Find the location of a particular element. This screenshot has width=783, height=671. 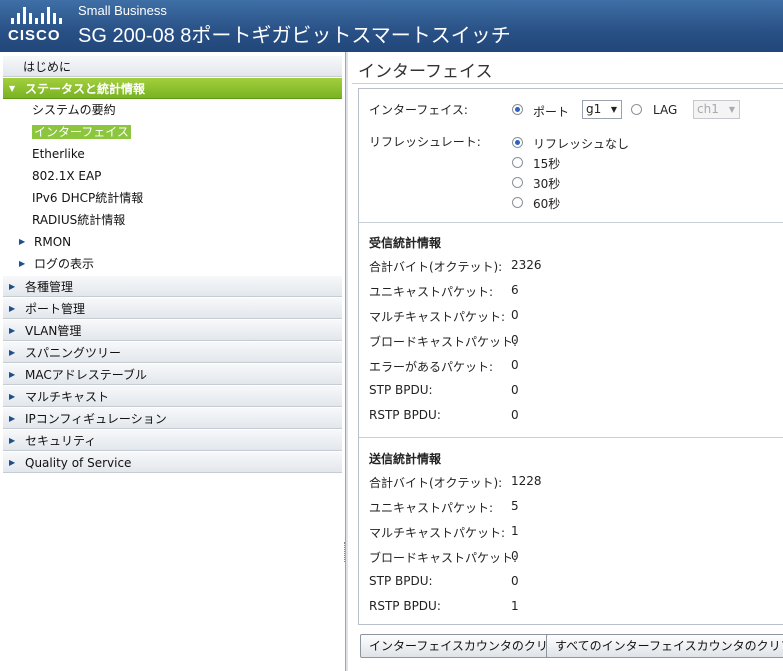

nav-group-spanning-tree: ▶ スパニングツリー is located at coordinates (172, 352).